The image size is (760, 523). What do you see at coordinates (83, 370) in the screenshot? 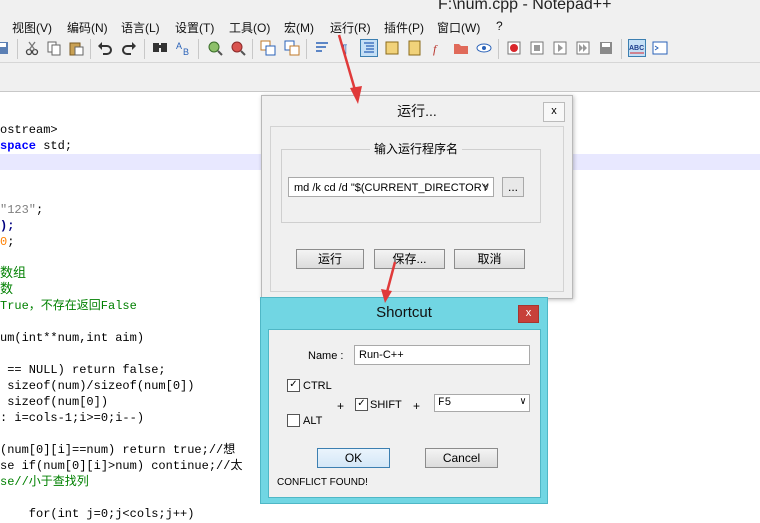
I see `code-line: == NULL) return false;` at bounding box center [83, 370].